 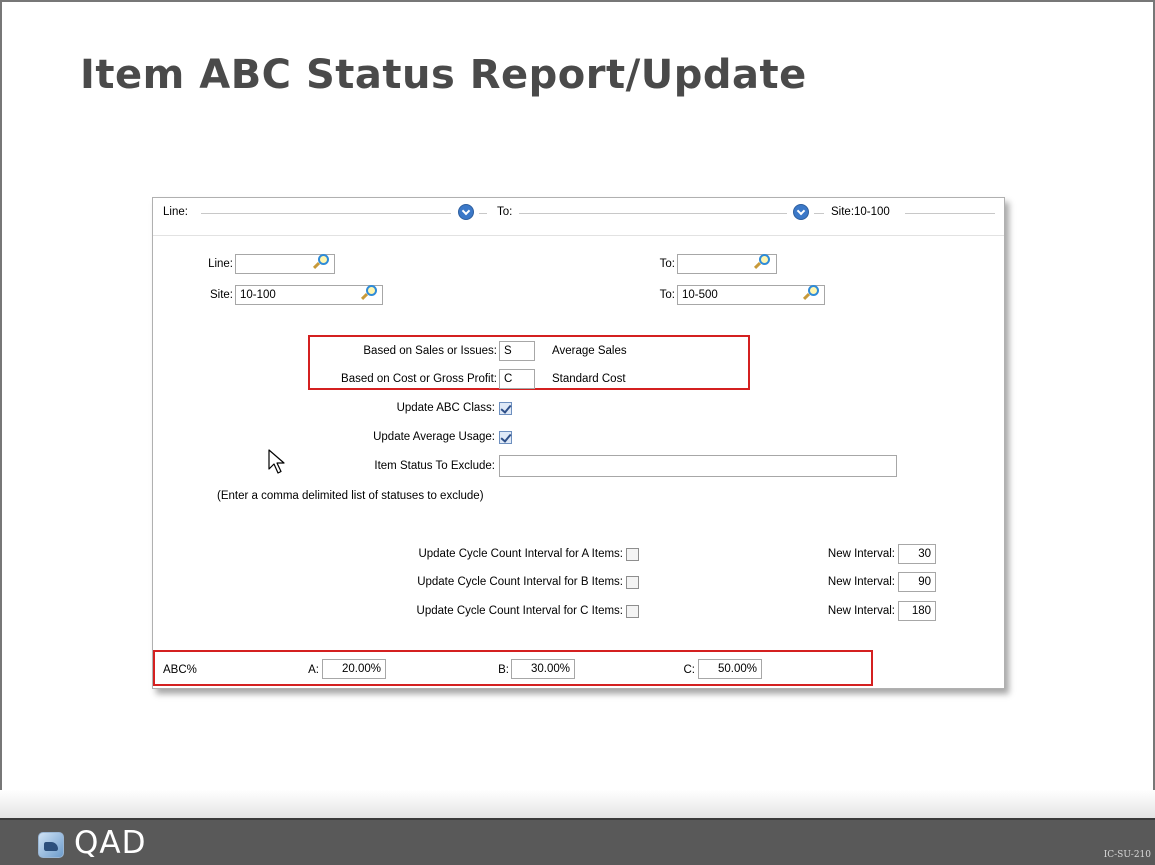 What do you see at coordinates (180, 670) in the screenshot?
I see `abc-percent-label: ABC%` at bounding box center [180, 670].